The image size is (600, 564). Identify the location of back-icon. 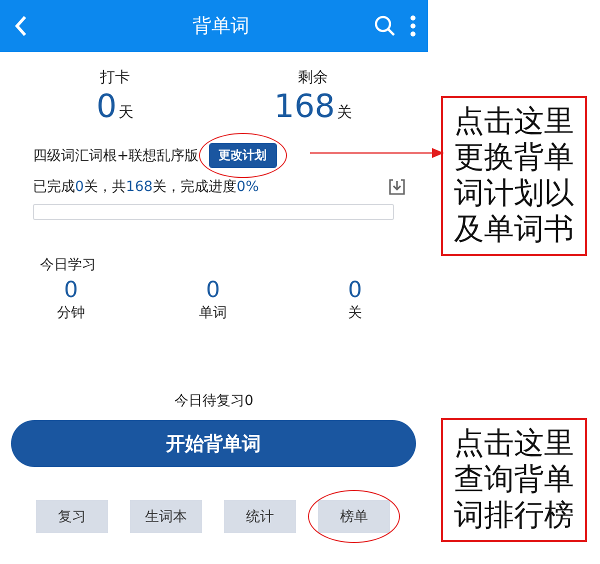
(21, 26).